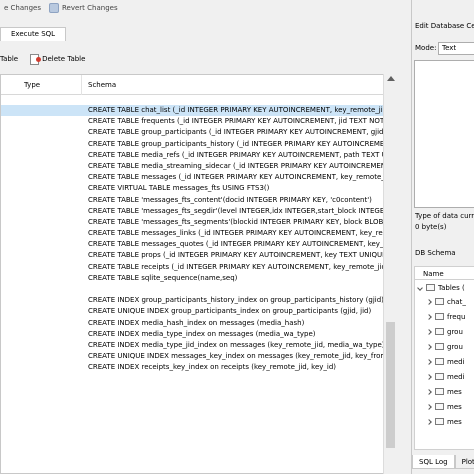 The height and width of the screenshot is (474, 474). I want to click on column-header-schema: Schema, so click(102, 85).